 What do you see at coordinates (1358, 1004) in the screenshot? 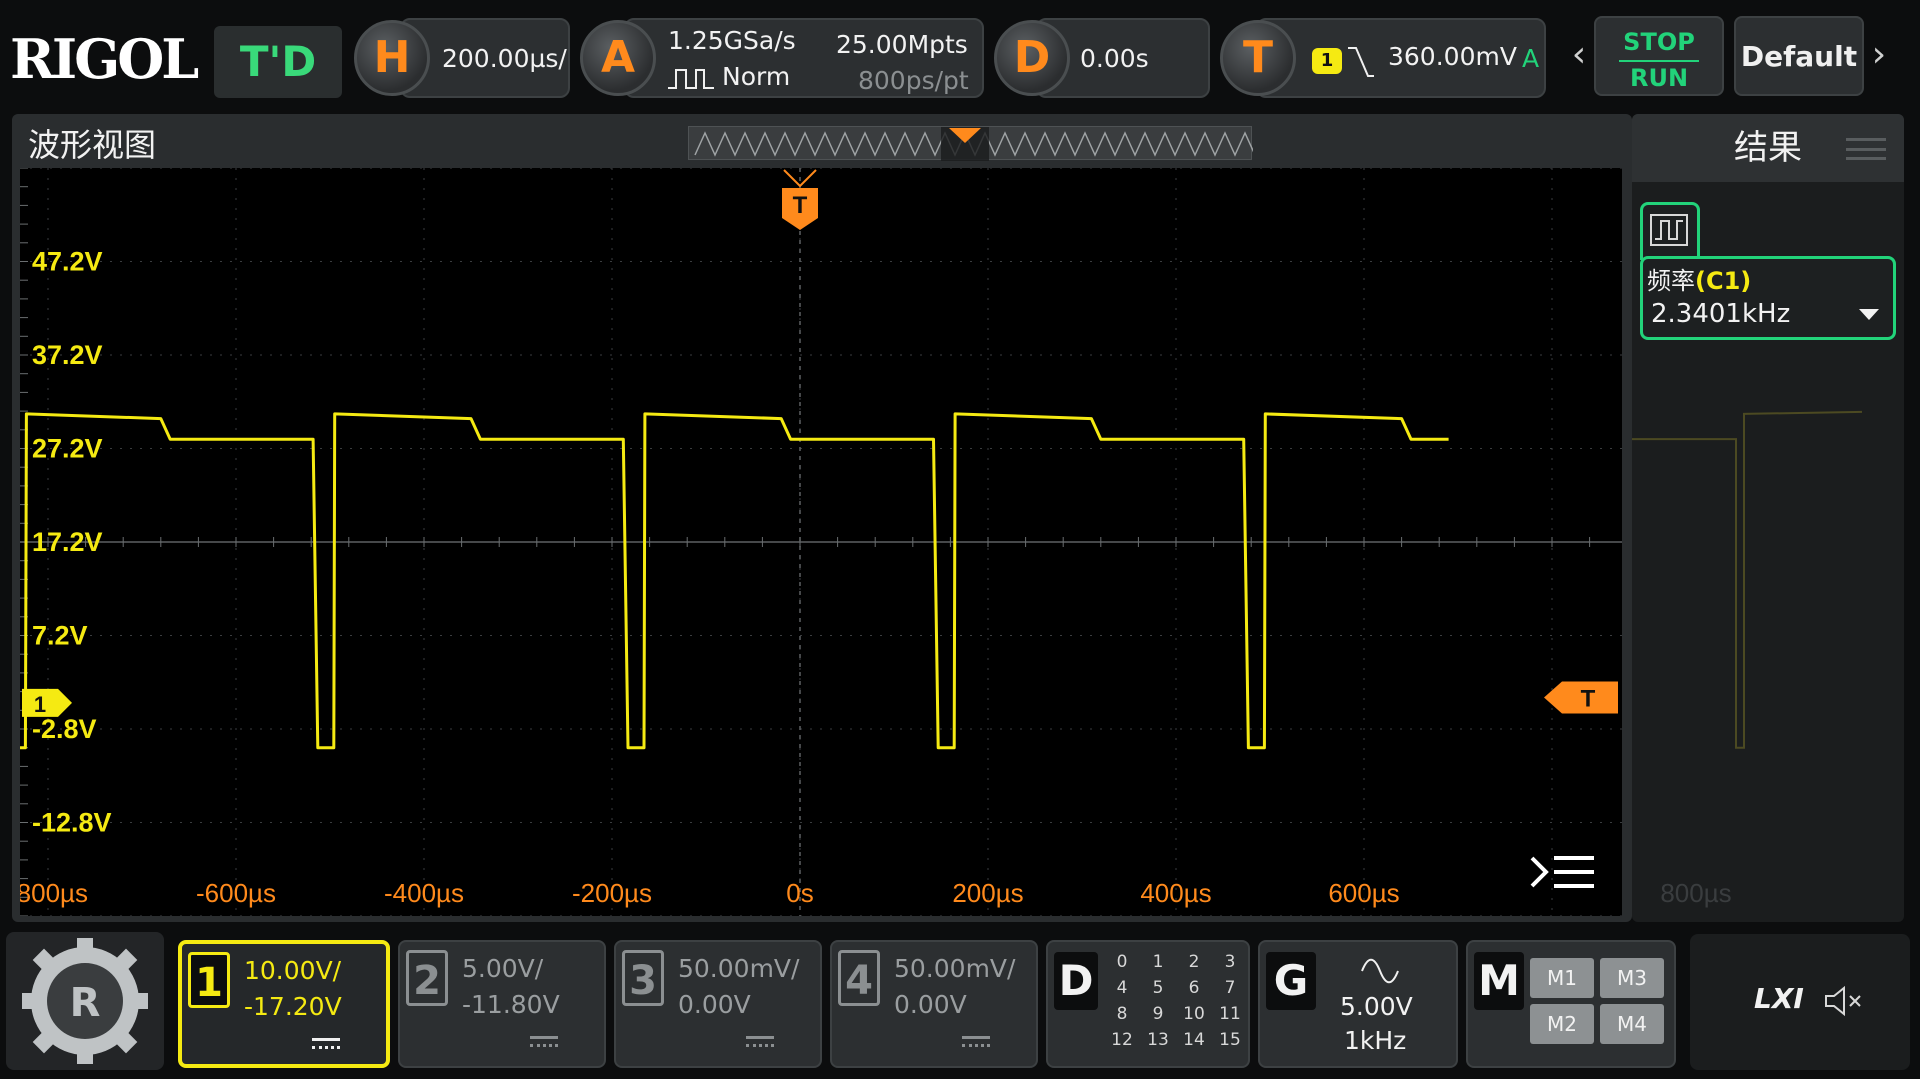
I see `generator-panel: G 5.00V 1kHz` at bounding box center [1358, 1004].